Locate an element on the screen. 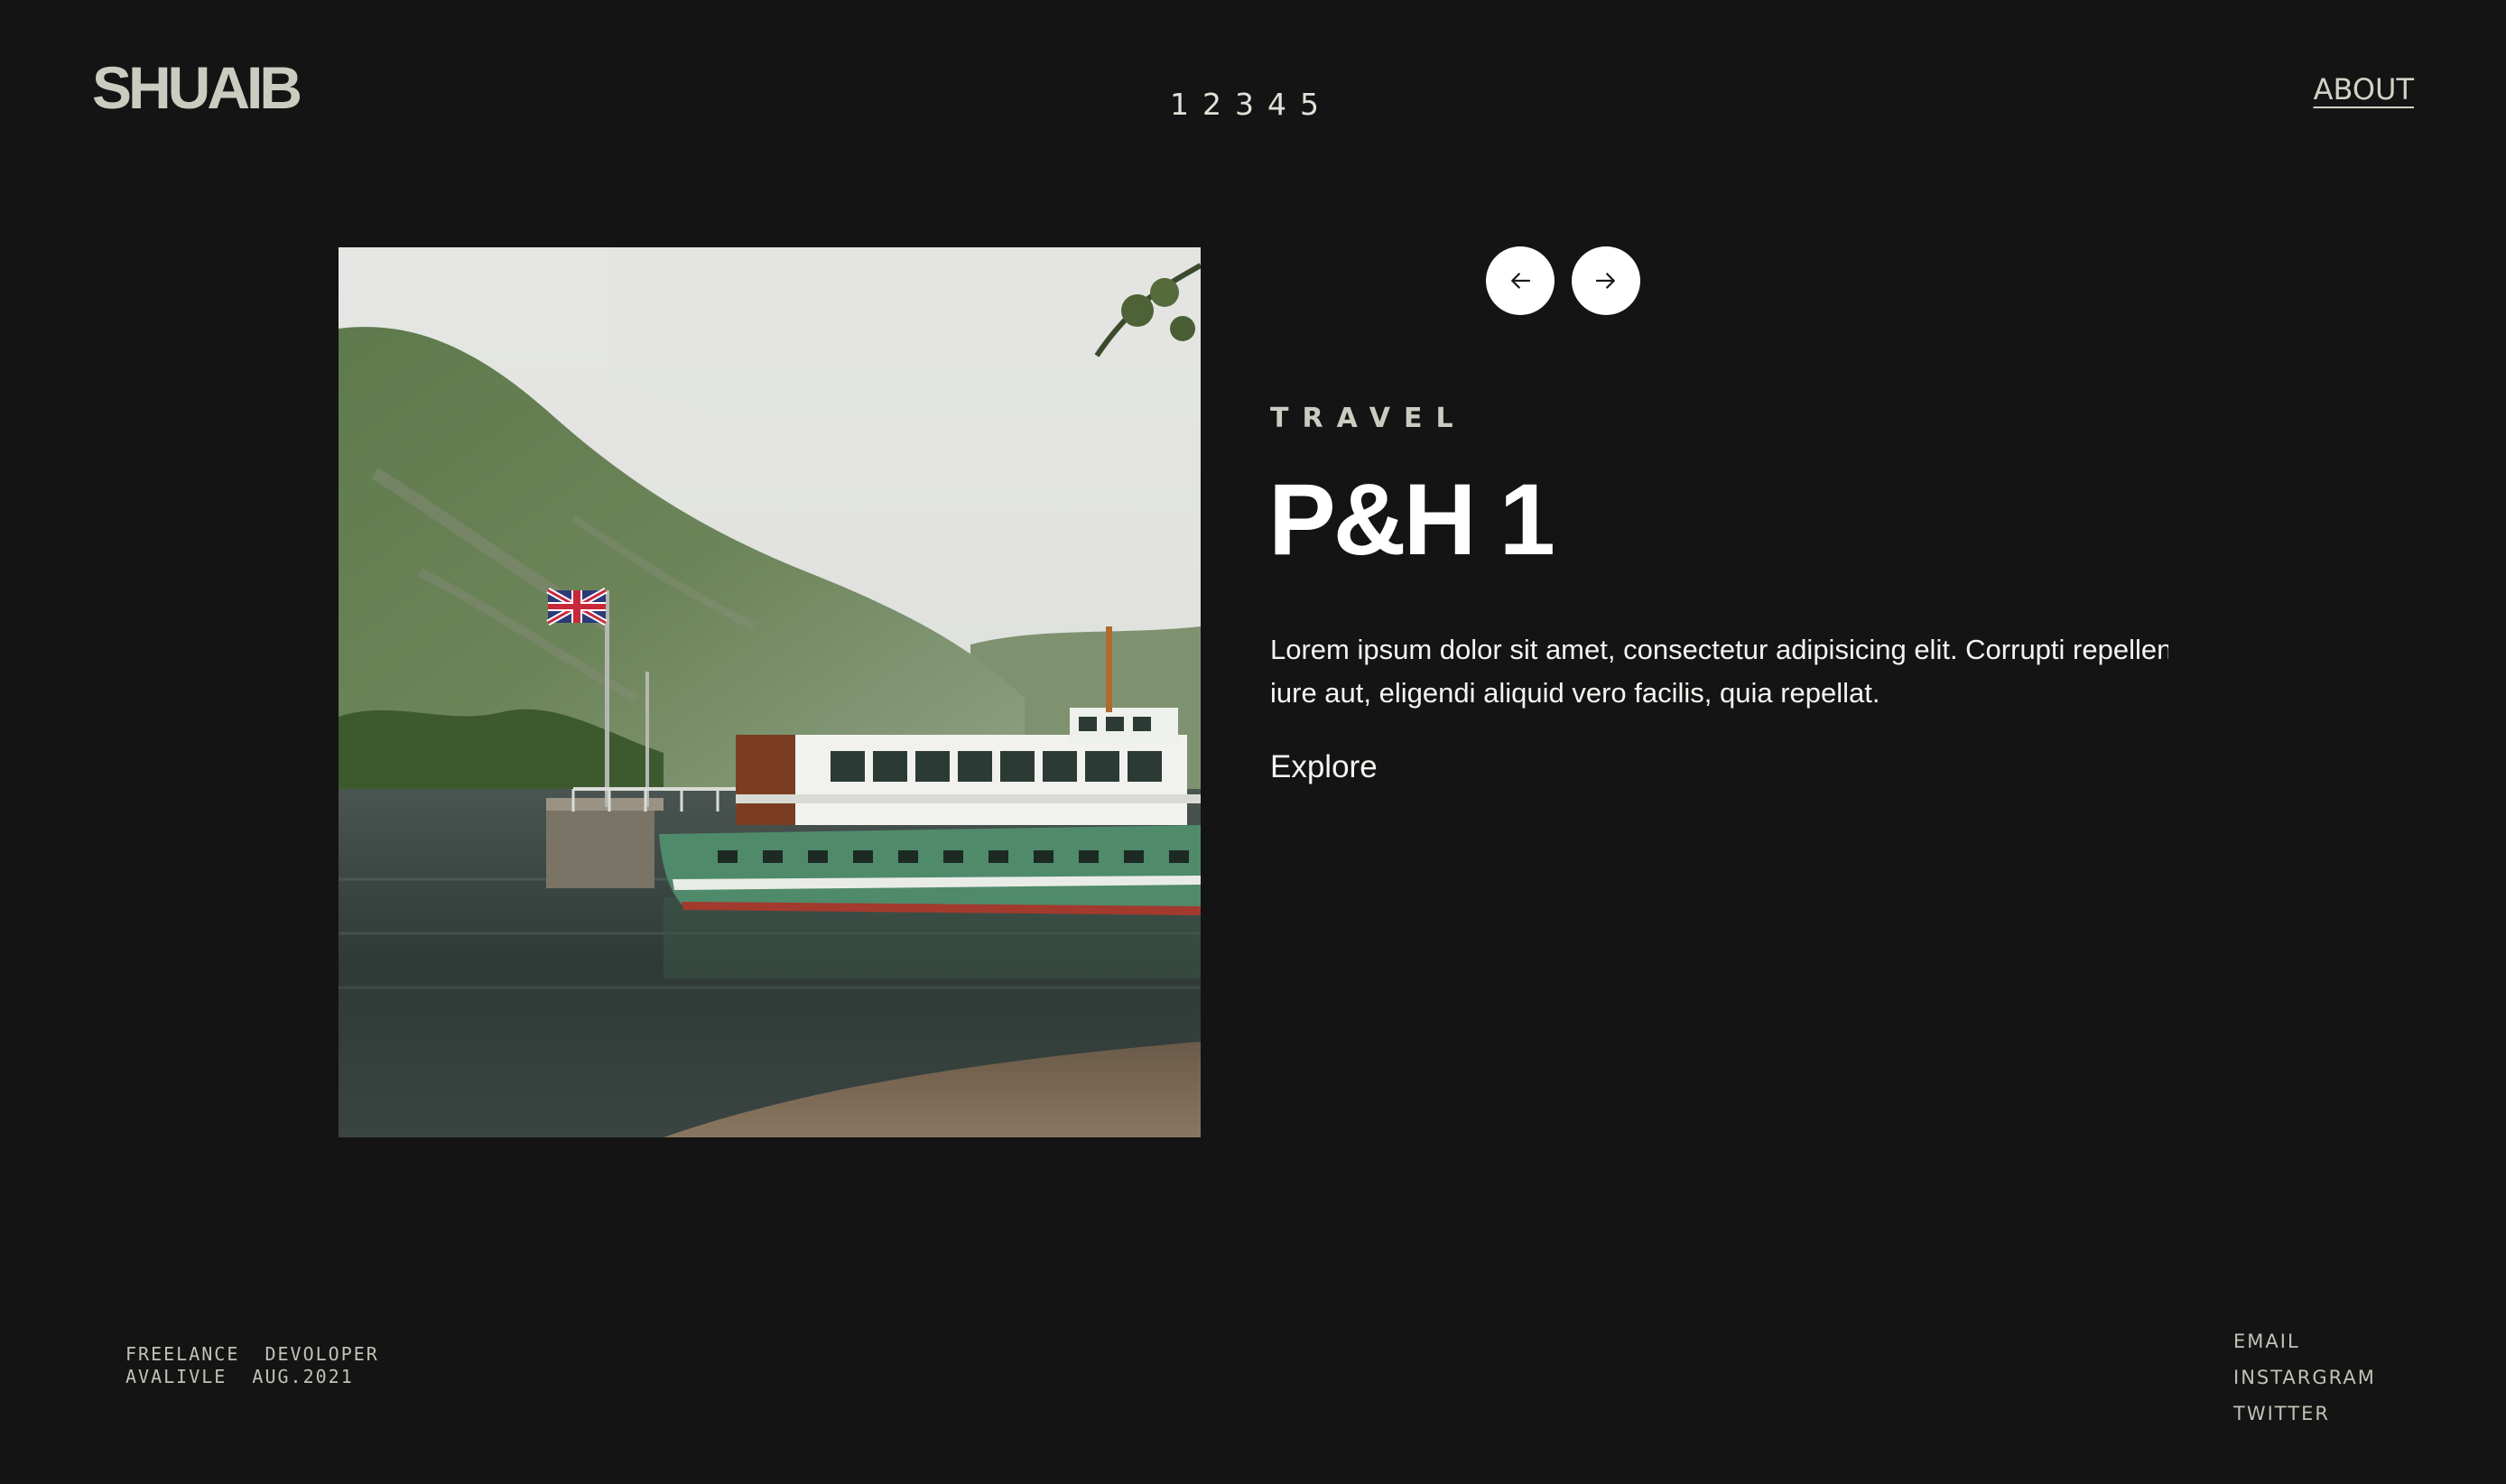  arrow-left-icon is located at coordinates (1521, 281).